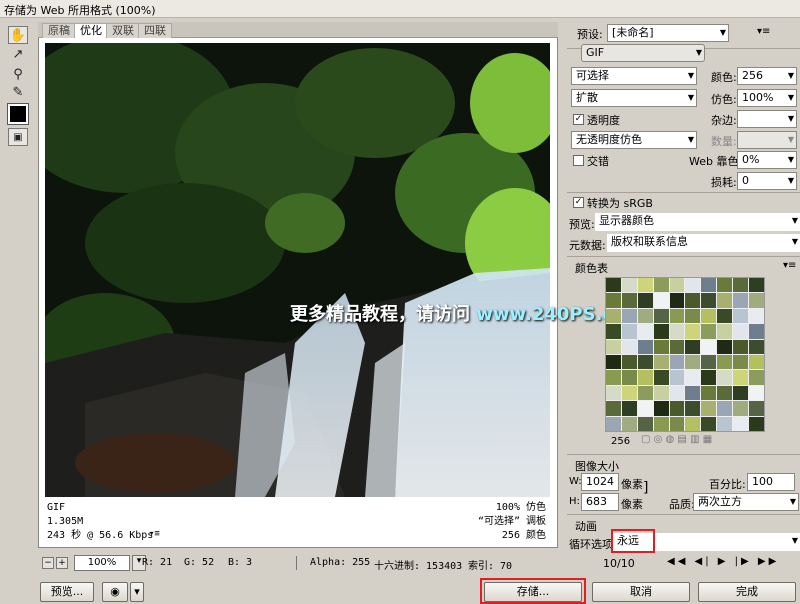  What do you see at coordinates (102, 563) in the screenshot?
I see `zoom-select: 100%` at bounding box center [102, 563].